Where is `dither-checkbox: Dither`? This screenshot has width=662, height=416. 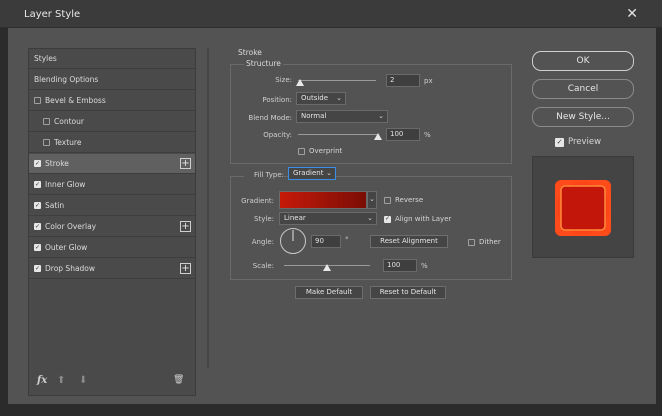 dither-checkbox: Dither is located at coordinates (484, 242).